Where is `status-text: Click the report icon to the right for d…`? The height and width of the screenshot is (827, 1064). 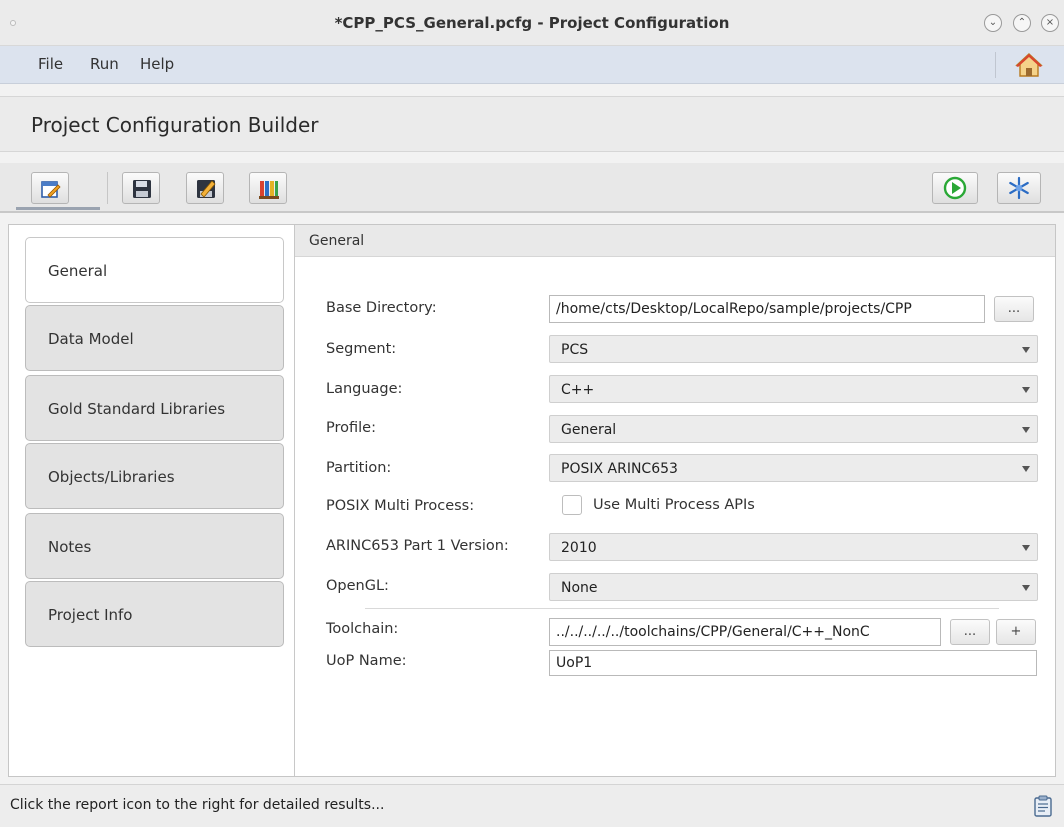 status-text: Click the report icon to the right for d… is located at coordinates (197, 805).